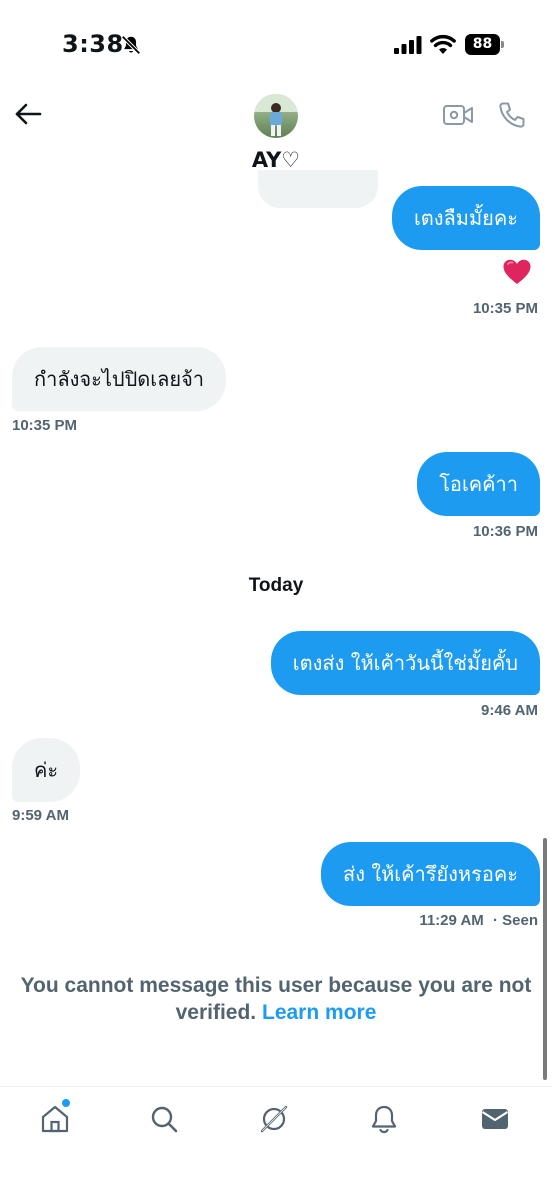  Describe the element at coordinates (164, 1119) in the screenshot. I see `search-icon` at that location.